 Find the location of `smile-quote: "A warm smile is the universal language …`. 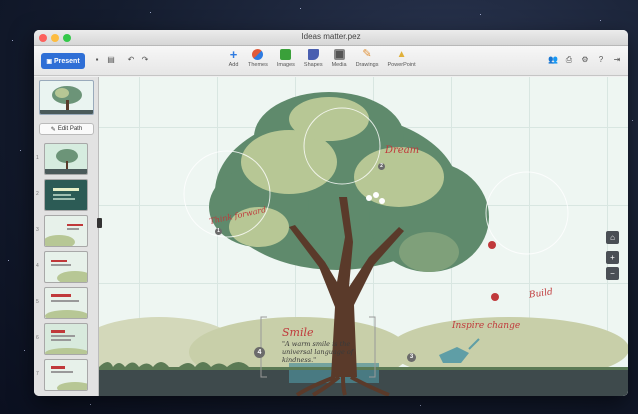

smile-quote: "A warm smile is the universal language … is located at coordinates (327, 352).